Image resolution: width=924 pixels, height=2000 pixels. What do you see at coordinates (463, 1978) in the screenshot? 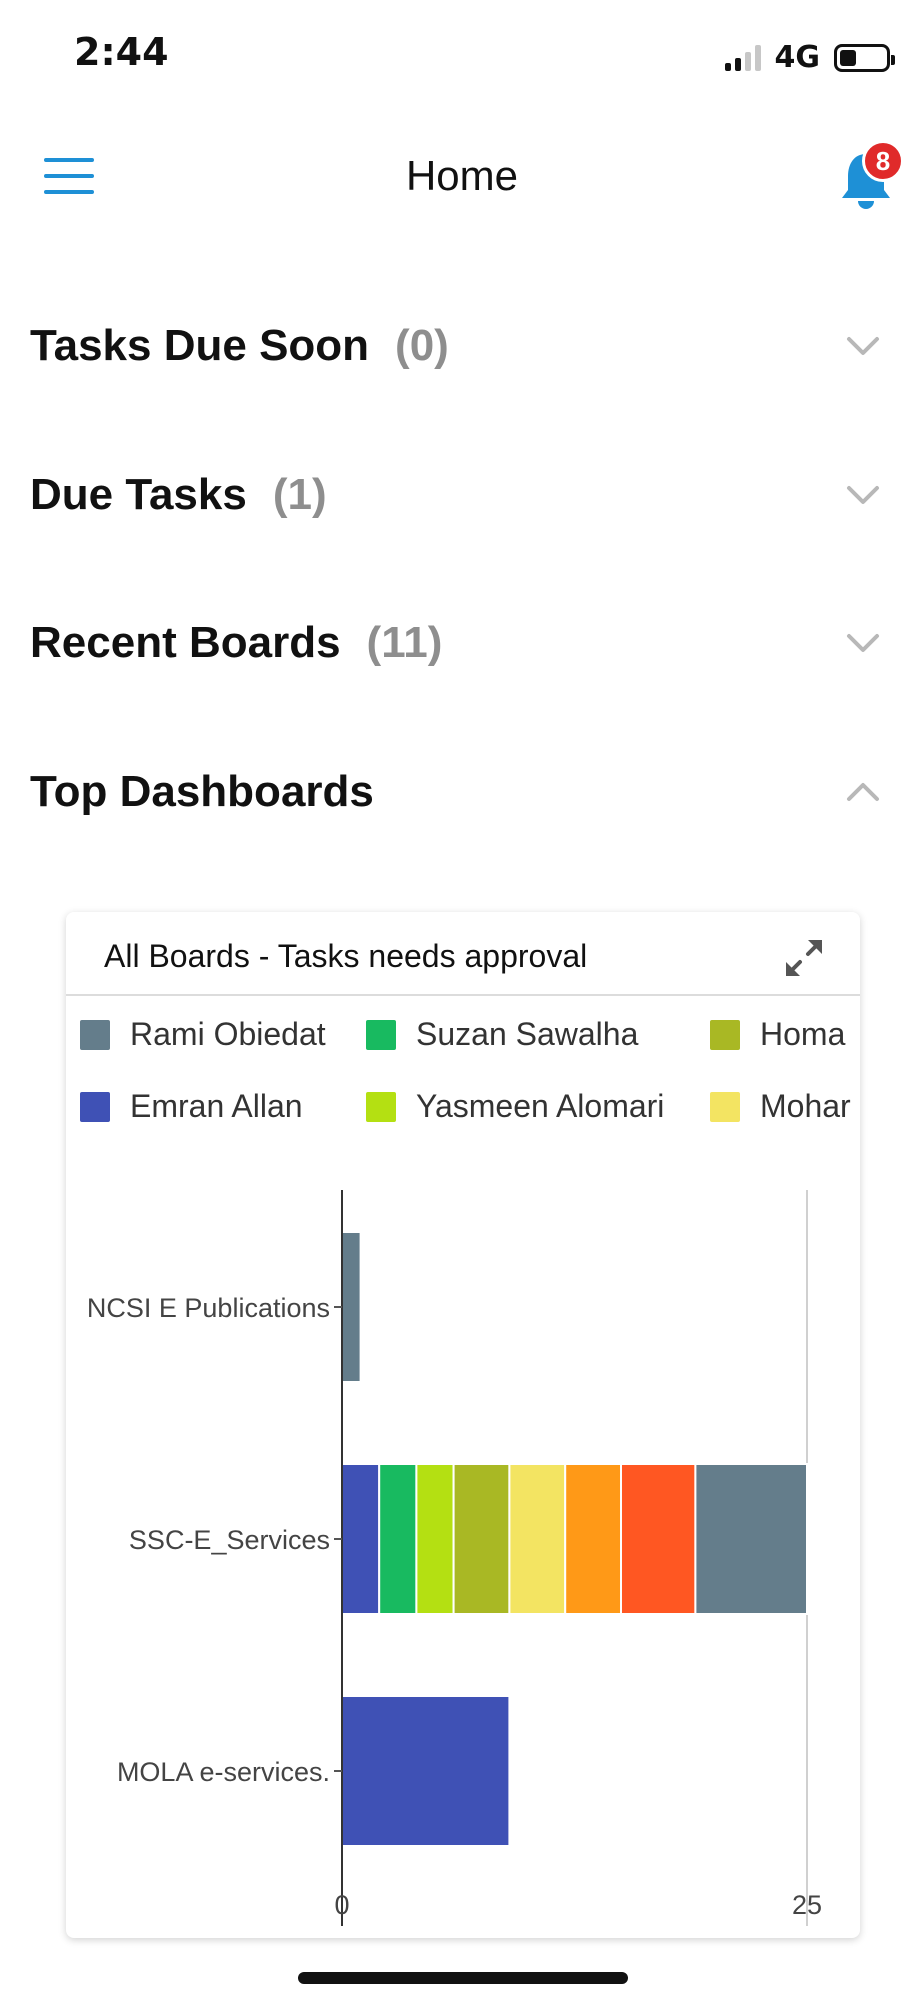
I see `home-indicator` at bounding box center [463, 1978].